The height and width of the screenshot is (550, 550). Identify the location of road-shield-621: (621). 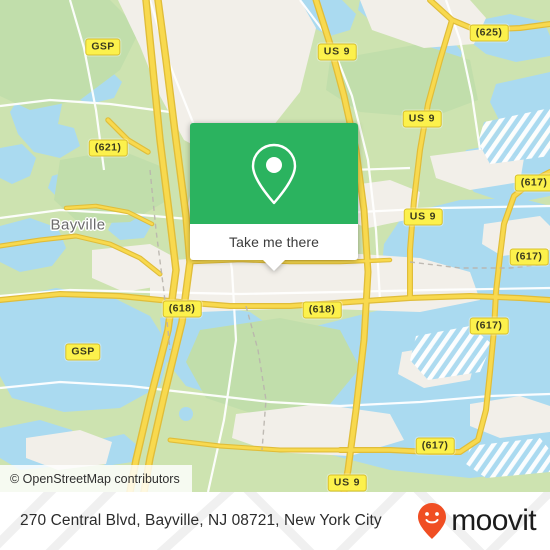
(108, 148).